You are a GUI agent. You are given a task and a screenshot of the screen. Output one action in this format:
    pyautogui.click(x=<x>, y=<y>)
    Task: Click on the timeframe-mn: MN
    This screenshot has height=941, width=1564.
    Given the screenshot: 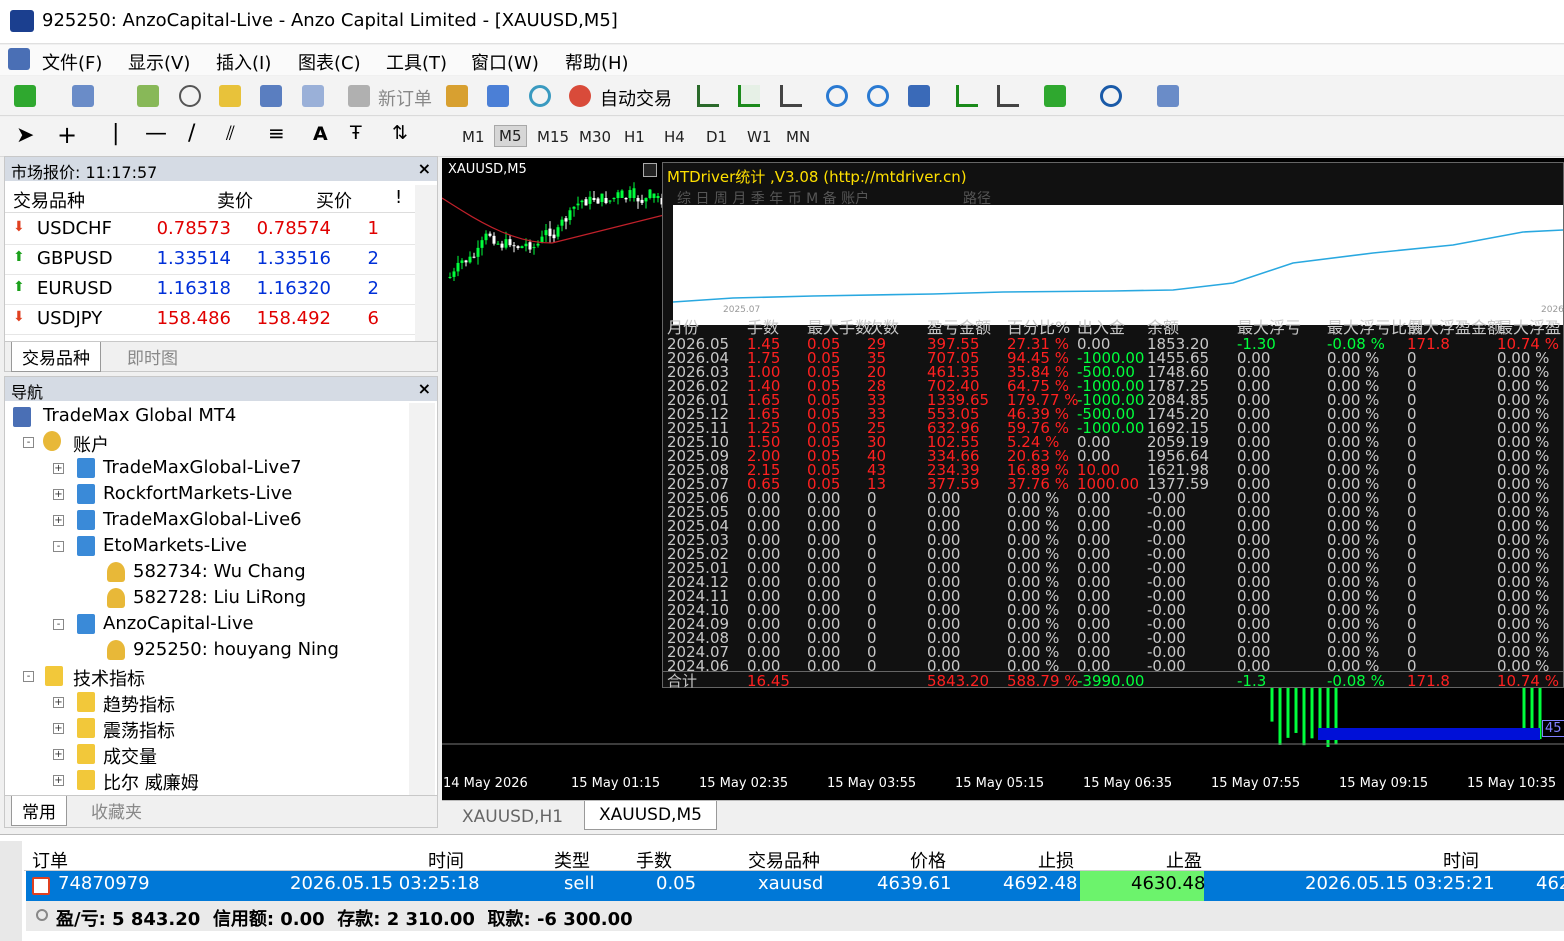 What is the action you would take?
    pyautogui.click(x=798, y=137)
    